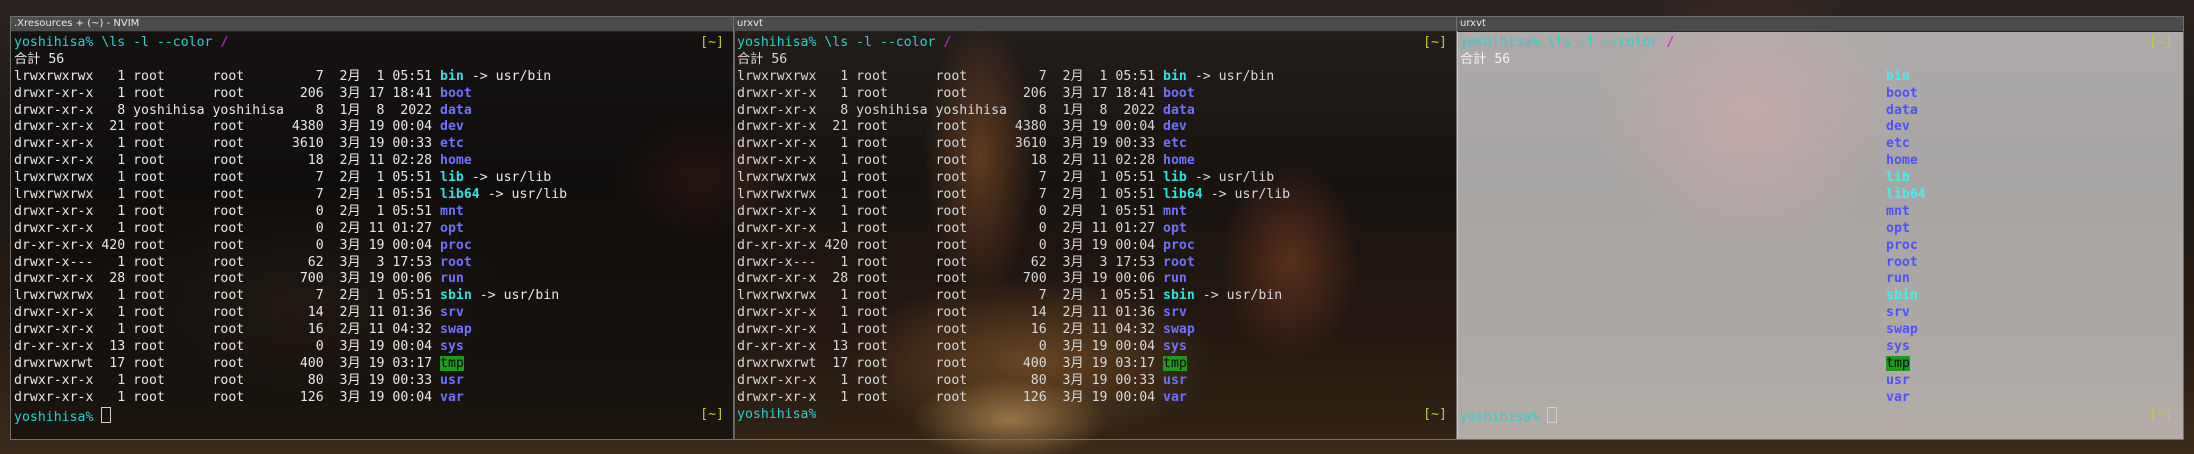  I want to click on file-name: srv, so click(1898, 313).